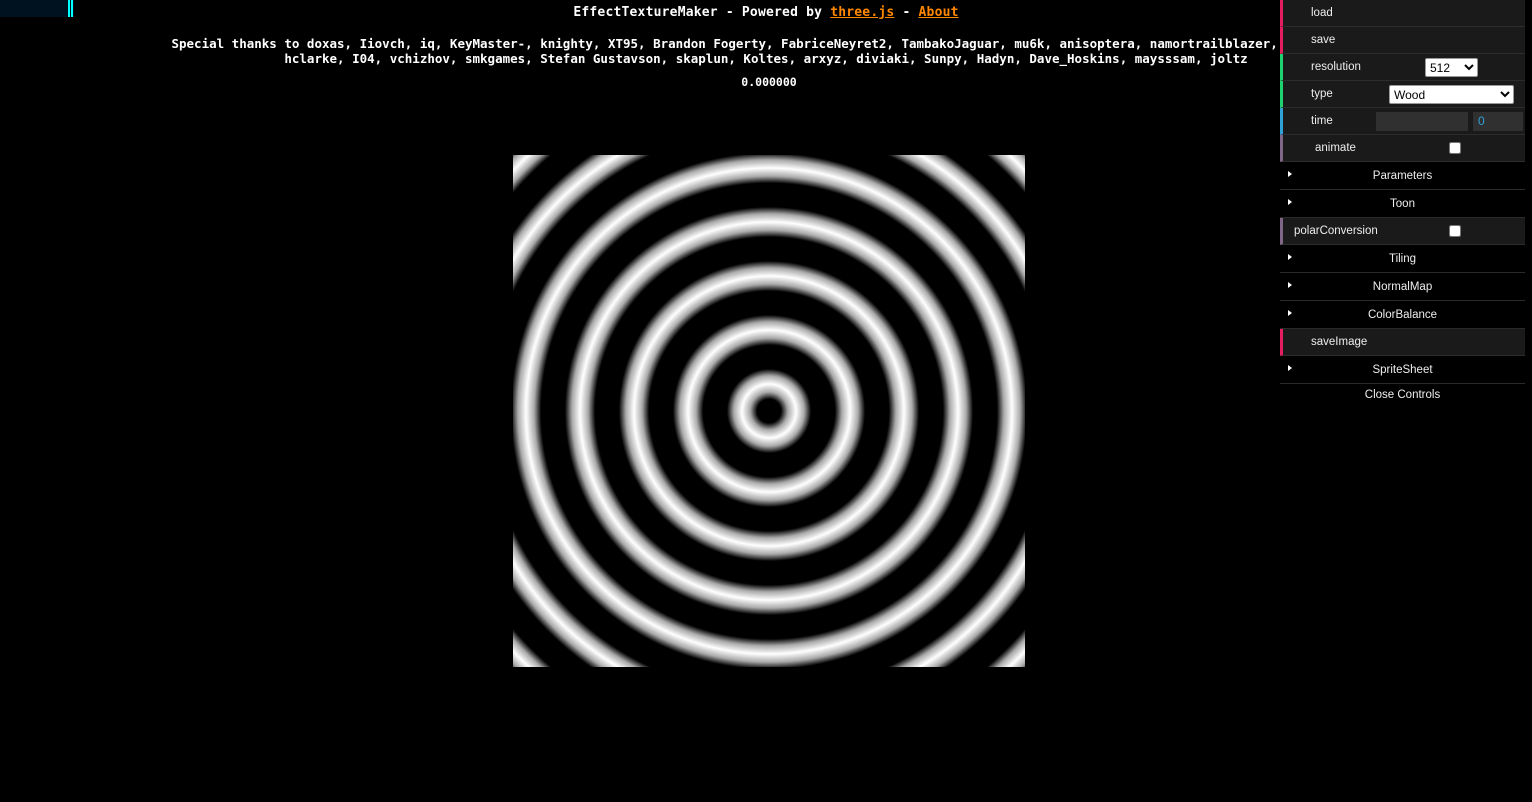 The image size is (1532, 802). I want to click on save-label: save, so click(1323, 40).